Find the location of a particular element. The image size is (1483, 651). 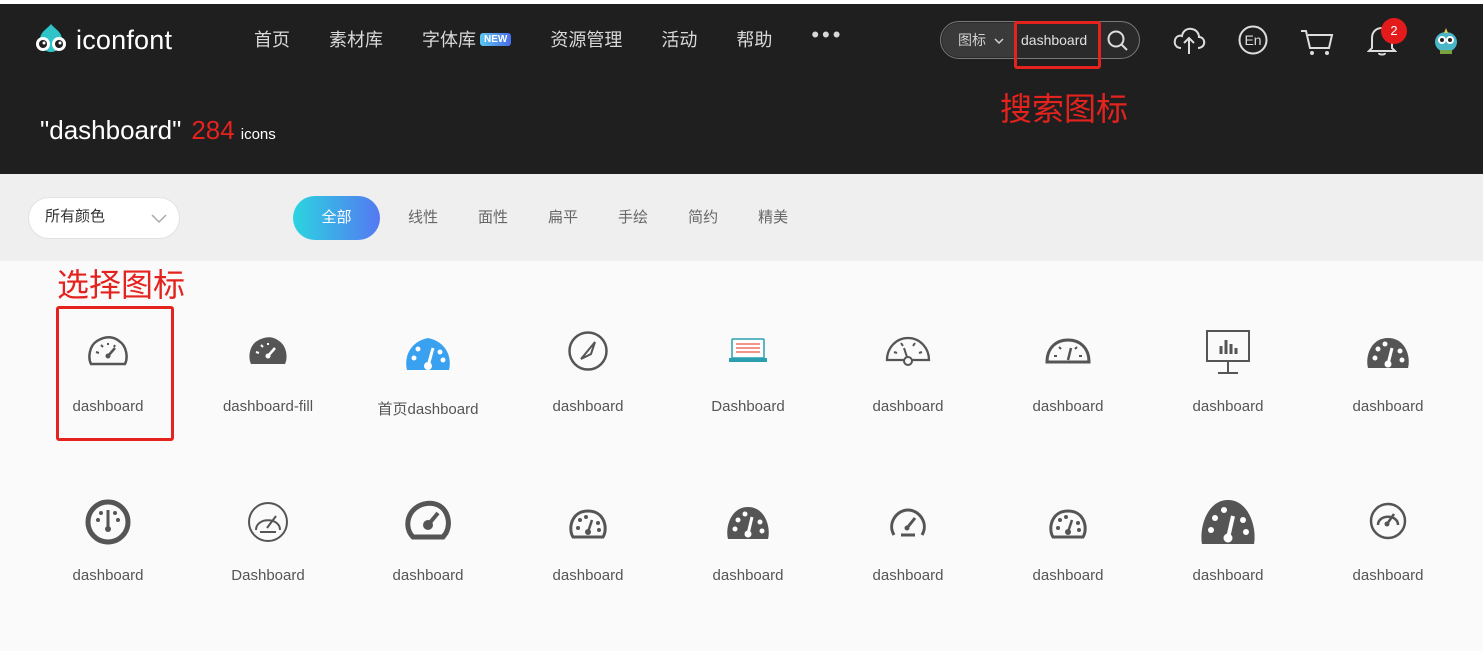

result-count: 284 is located at coordinates (213, 130).